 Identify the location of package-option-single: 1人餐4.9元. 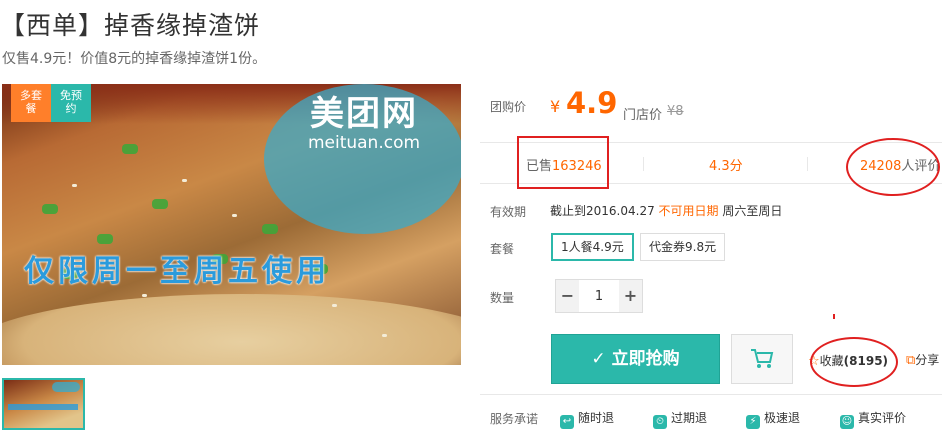
(592, 247).